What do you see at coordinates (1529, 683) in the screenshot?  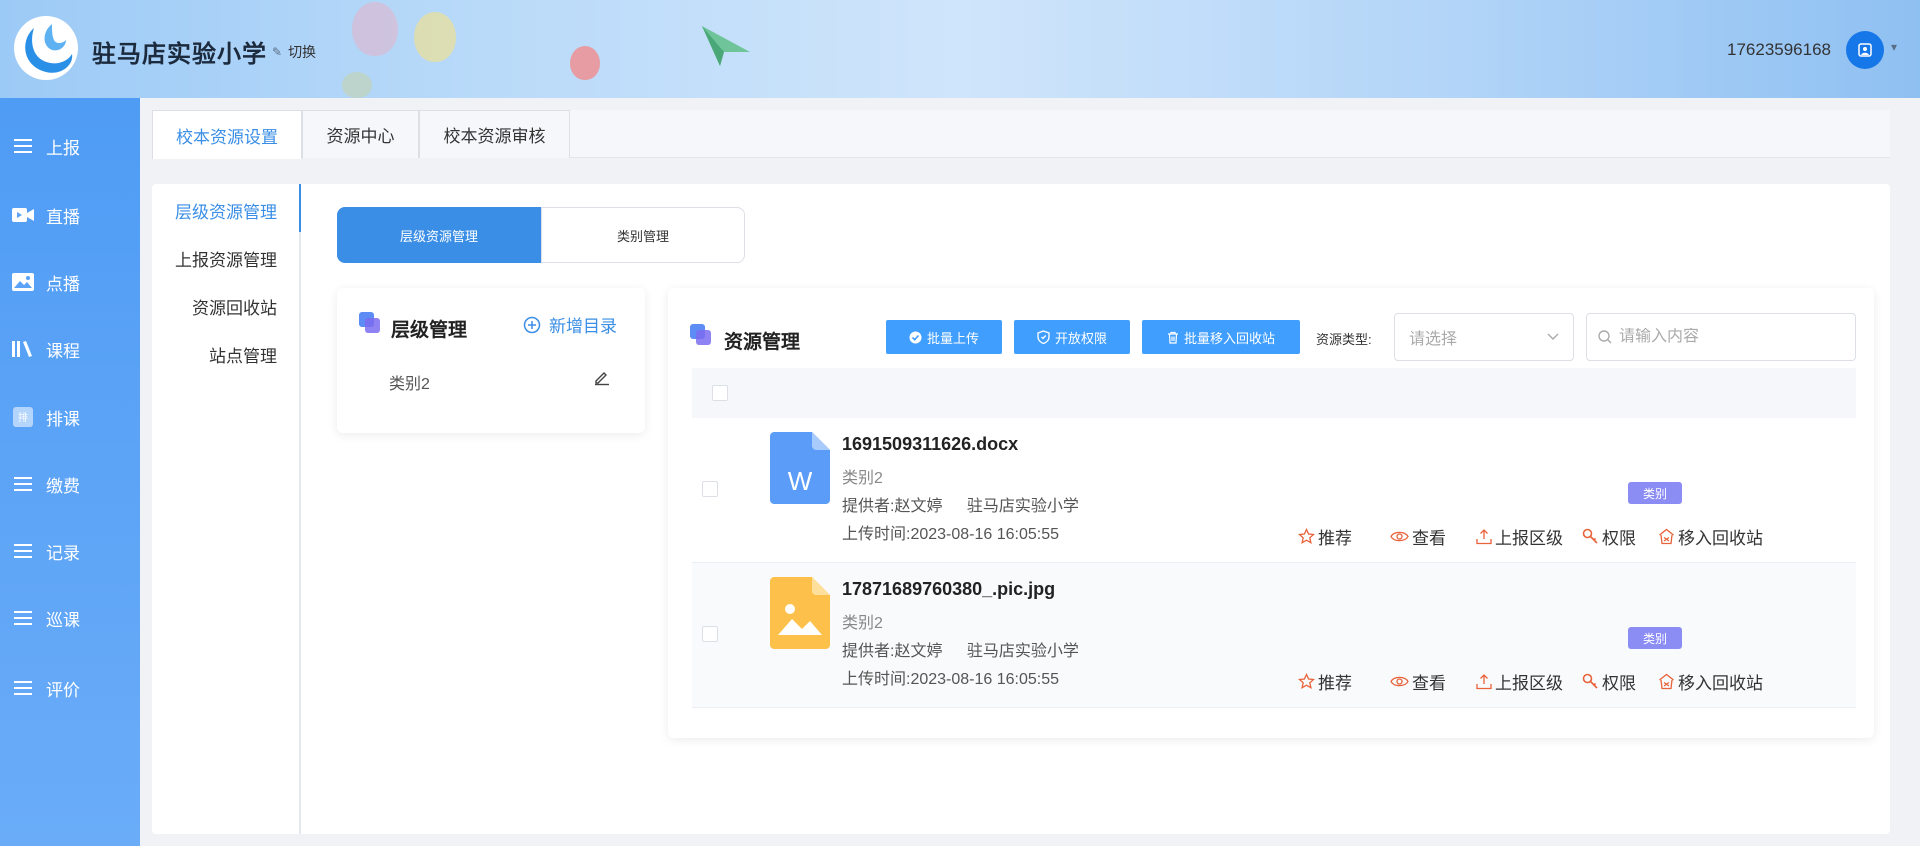 I see `report-district-label: 上报区级` at bounding box center [1529, 683].